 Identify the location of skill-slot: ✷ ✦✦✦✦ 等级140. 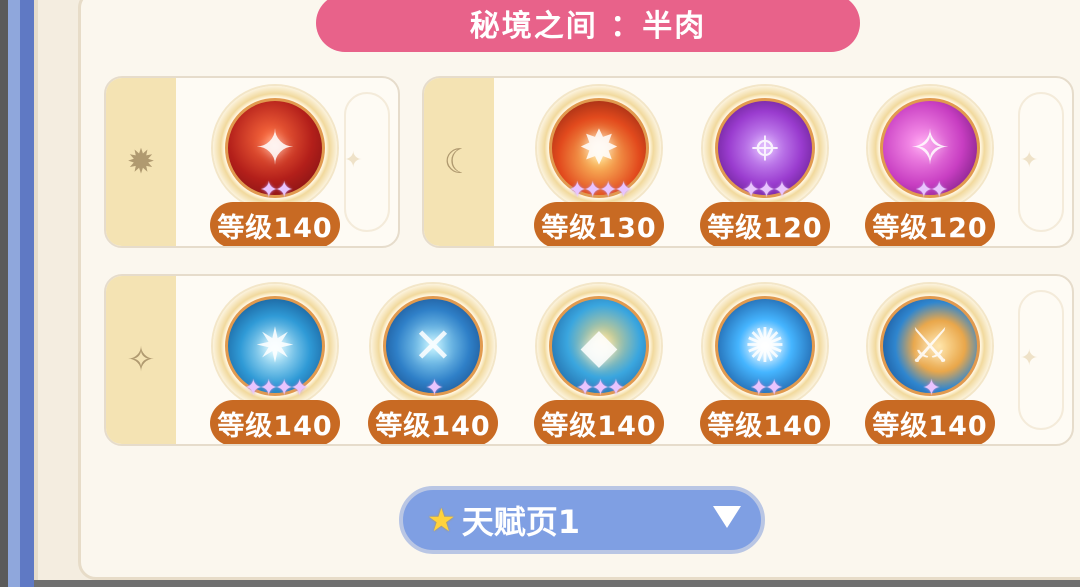
(275, 364).